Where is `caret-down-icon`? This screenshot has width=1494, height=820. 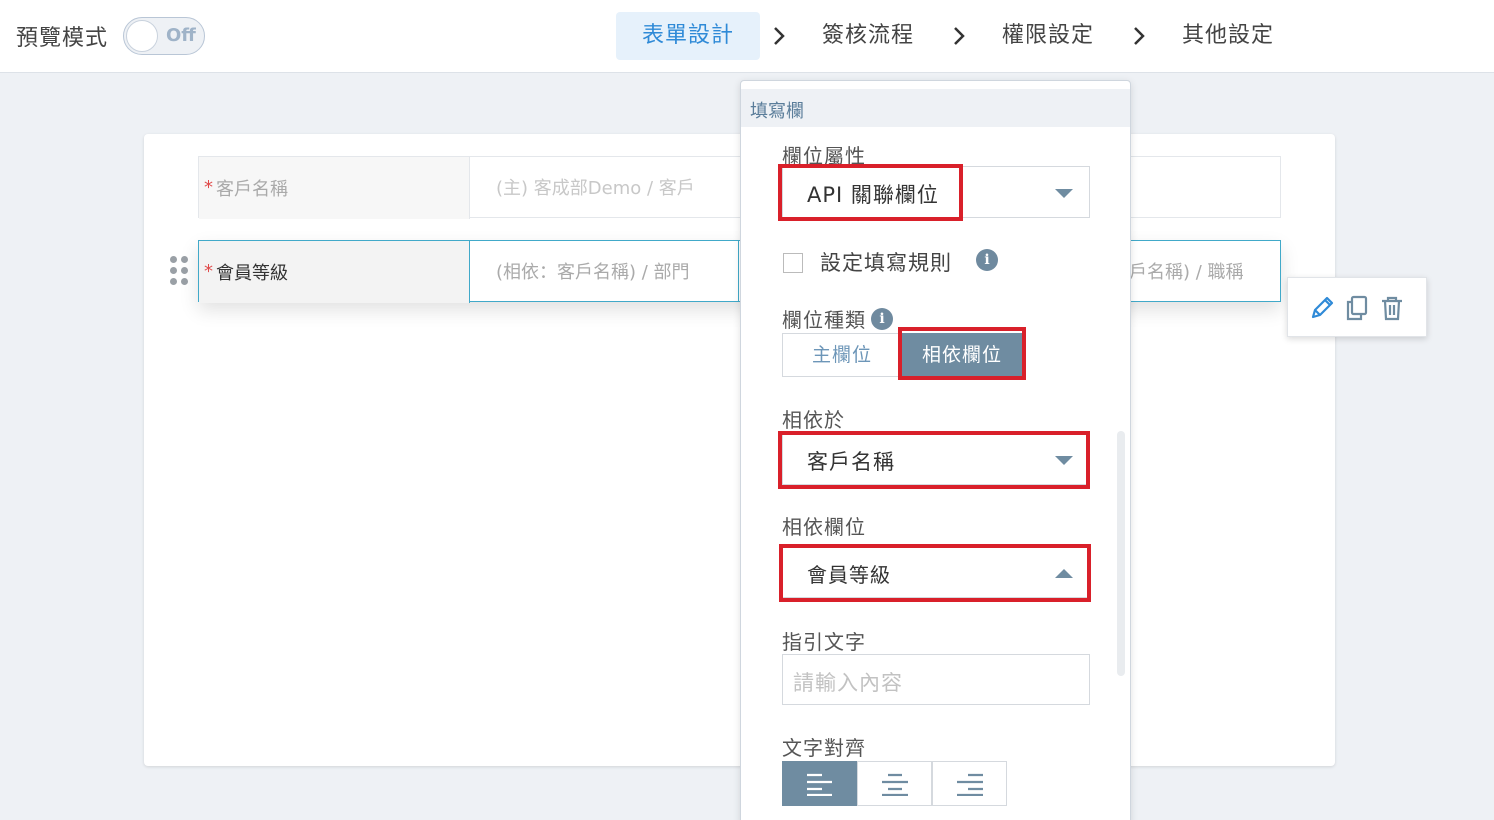
caret-down-icon is located at coordinates (1064, 193).